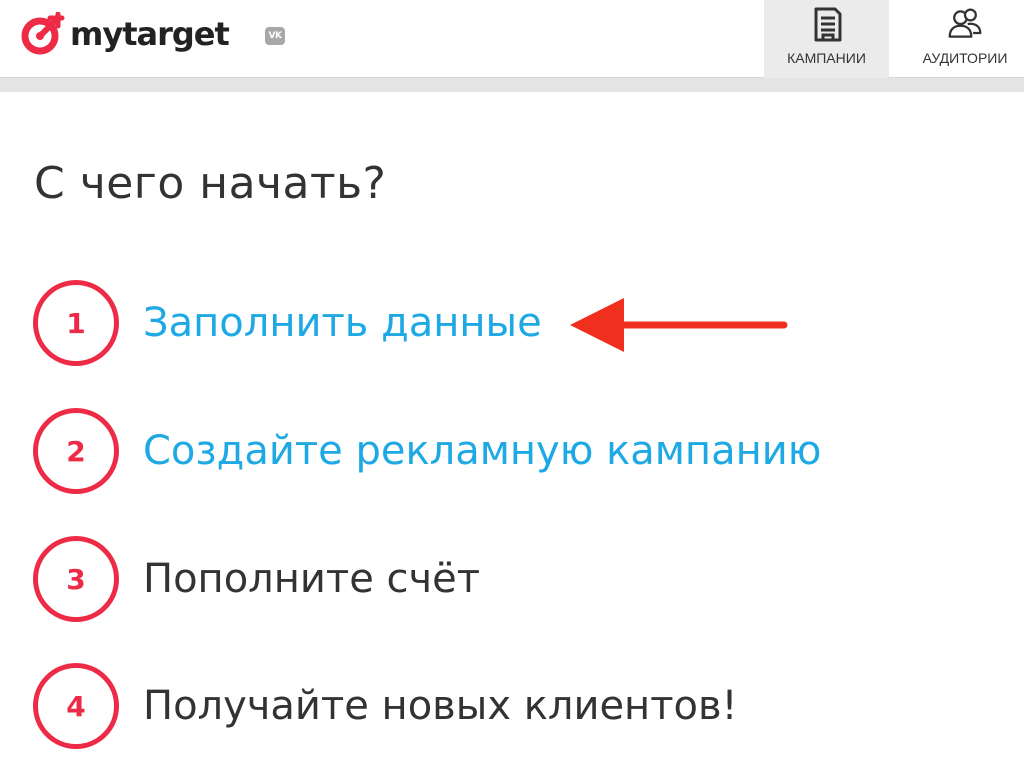  Describe the element at coordinates (483, 579) in the screenshot. I see `step-3: 3 Пополните счёт` at that location.